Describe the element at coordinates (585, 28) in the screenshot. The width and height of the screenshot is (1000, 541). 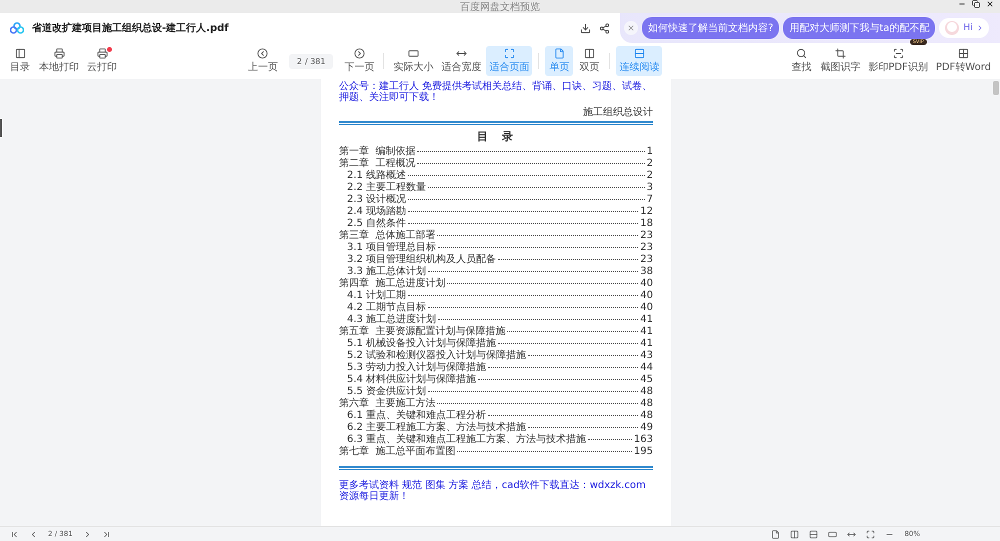
I see `download-icon` at that location.